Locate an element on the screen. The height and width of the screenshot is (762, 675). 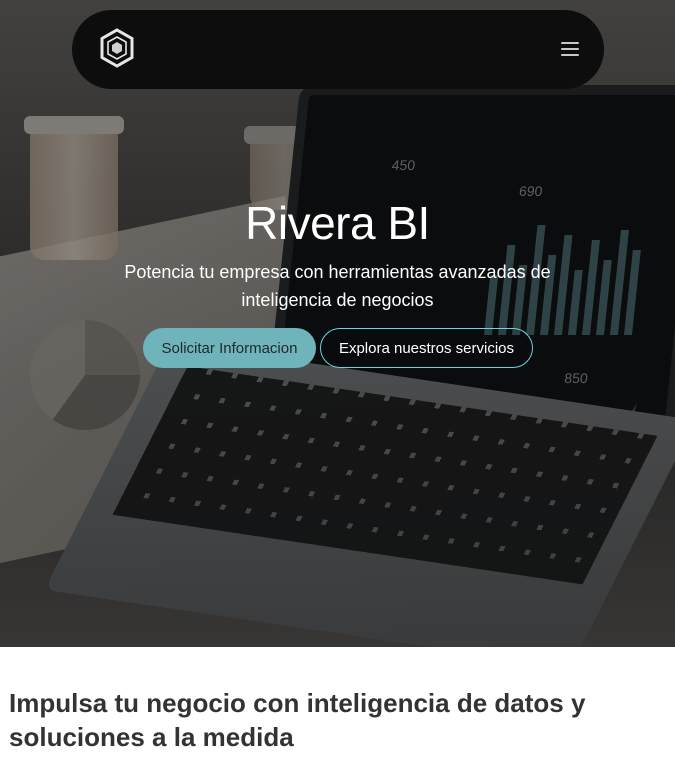
hexagon-cube-logo is located at coordinates (117, 48).